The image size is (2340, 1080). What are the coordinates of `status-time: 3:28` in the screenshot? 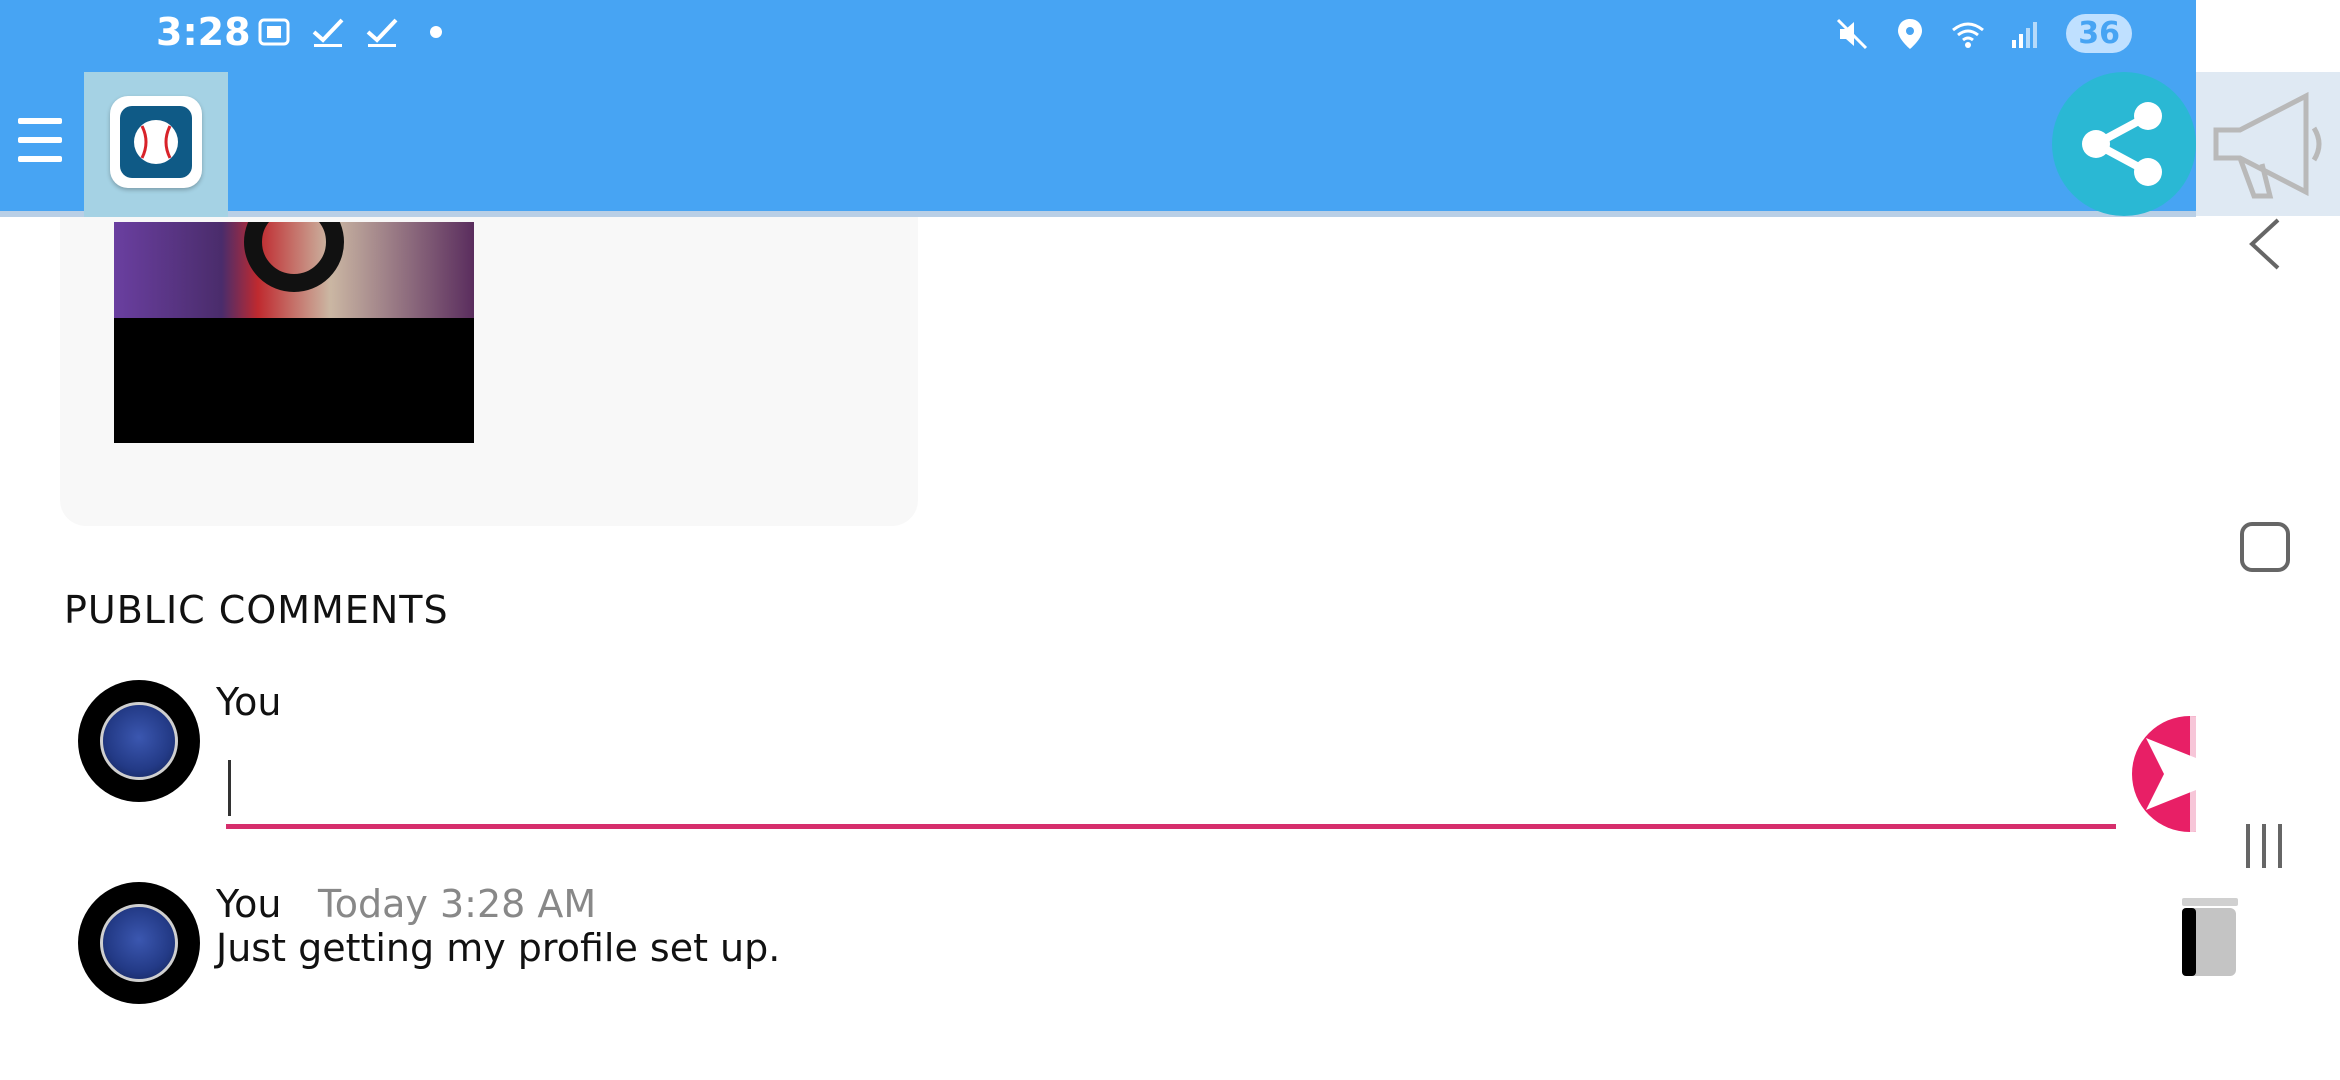 It's located at (203, 32).